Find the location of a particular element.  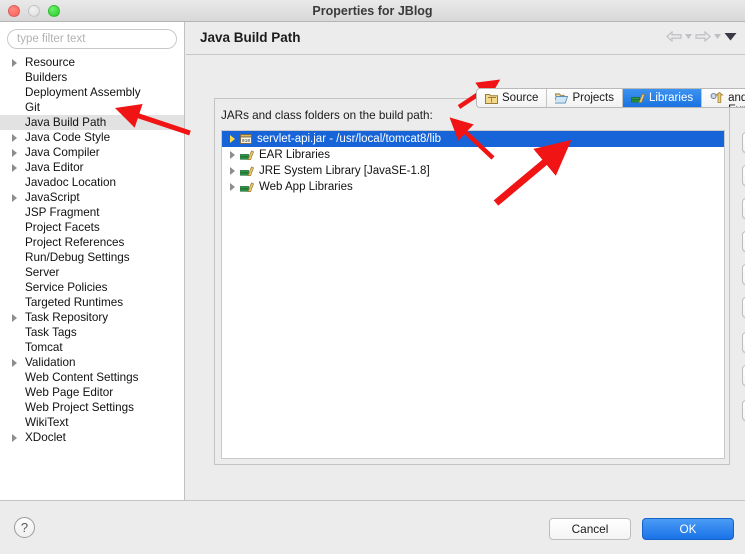

sidebar-item-validation: Validation is located at coordinates (92, 362).